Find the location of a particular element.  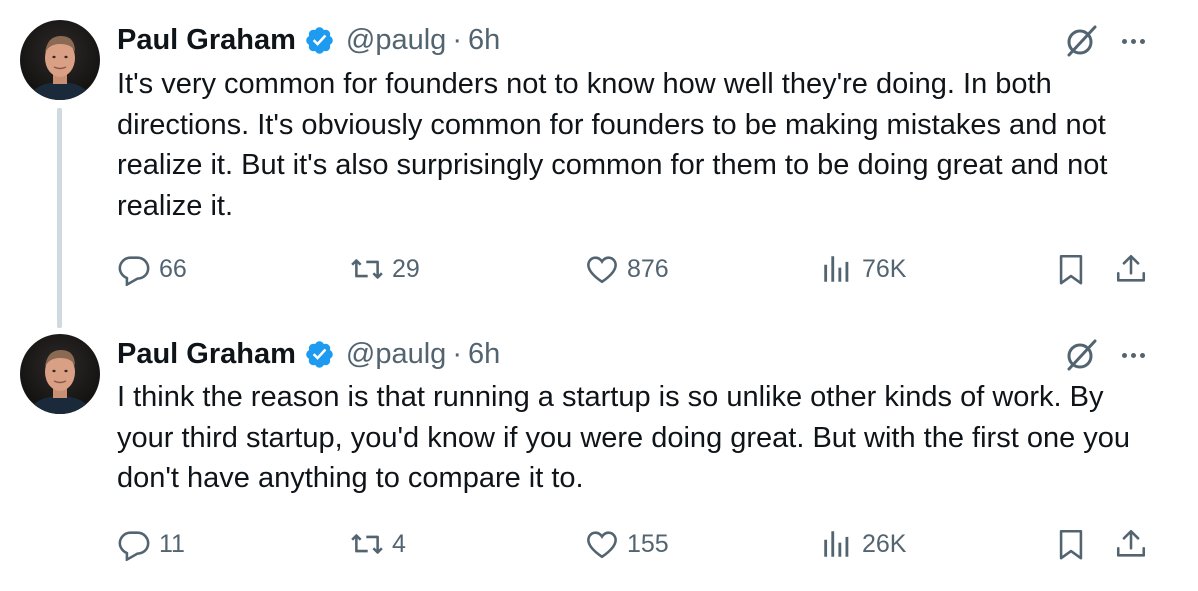

like-button: 876 is located at coordinates (627, 269).